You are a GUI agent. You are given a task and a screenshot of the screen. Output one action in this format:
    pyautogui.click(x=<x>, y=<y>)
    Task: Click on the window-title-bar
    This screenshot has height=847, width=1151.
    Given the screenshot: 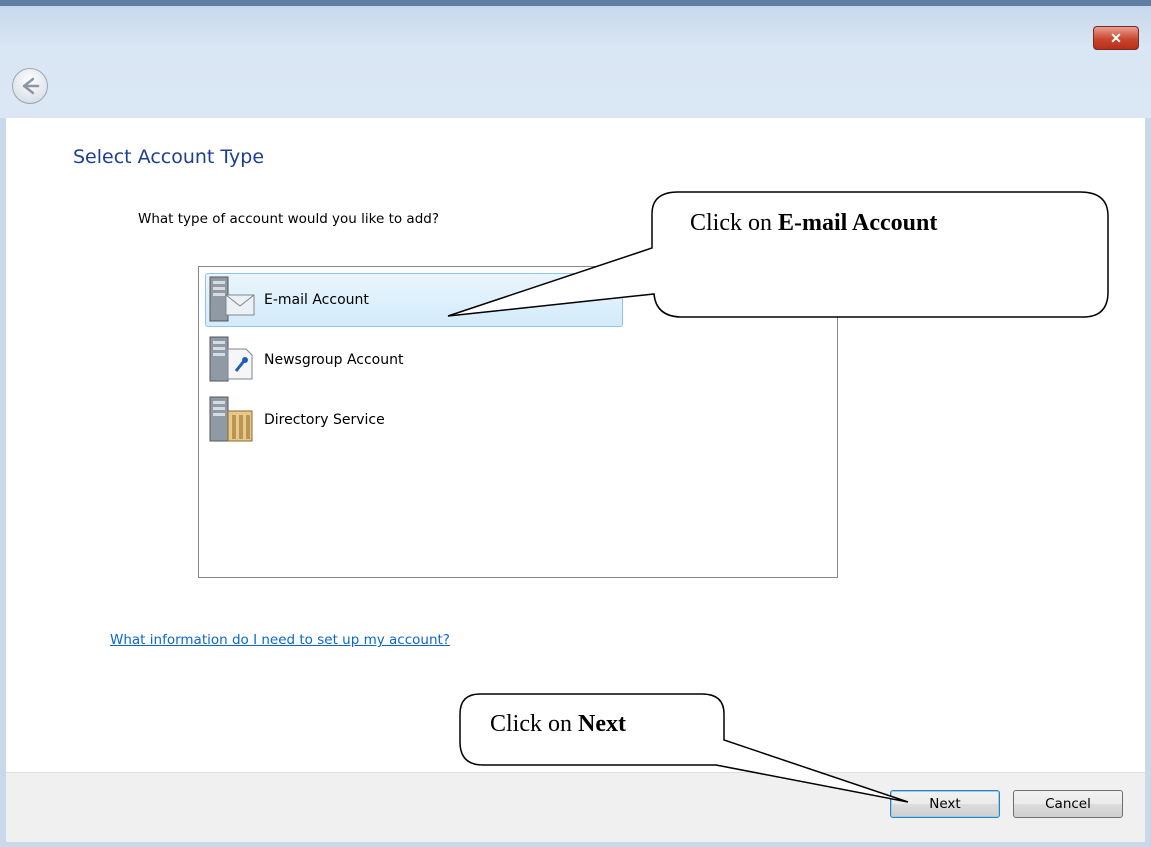 What is the action you would take?
    pyautogui.click(x=575, y=59)
    